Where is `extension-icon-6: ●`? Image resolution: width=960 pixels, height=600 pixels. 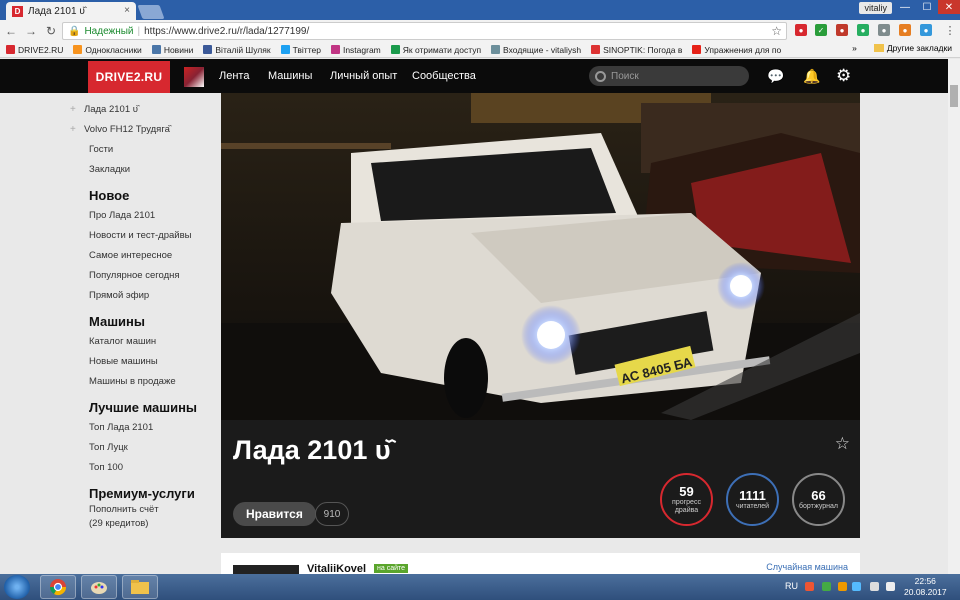 extension-icon-6: ● is located at coordinates (905, 30).